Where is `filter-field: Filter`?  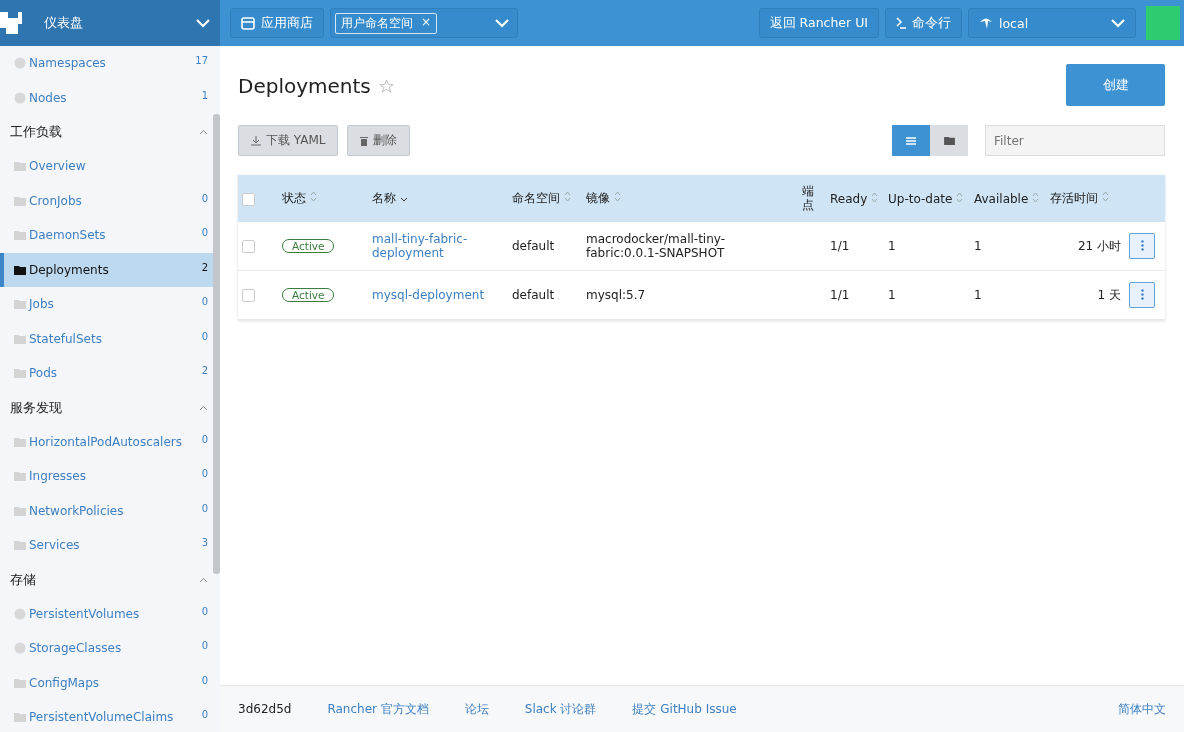
filter-field: Filter is located at coordinates (1075, 140).